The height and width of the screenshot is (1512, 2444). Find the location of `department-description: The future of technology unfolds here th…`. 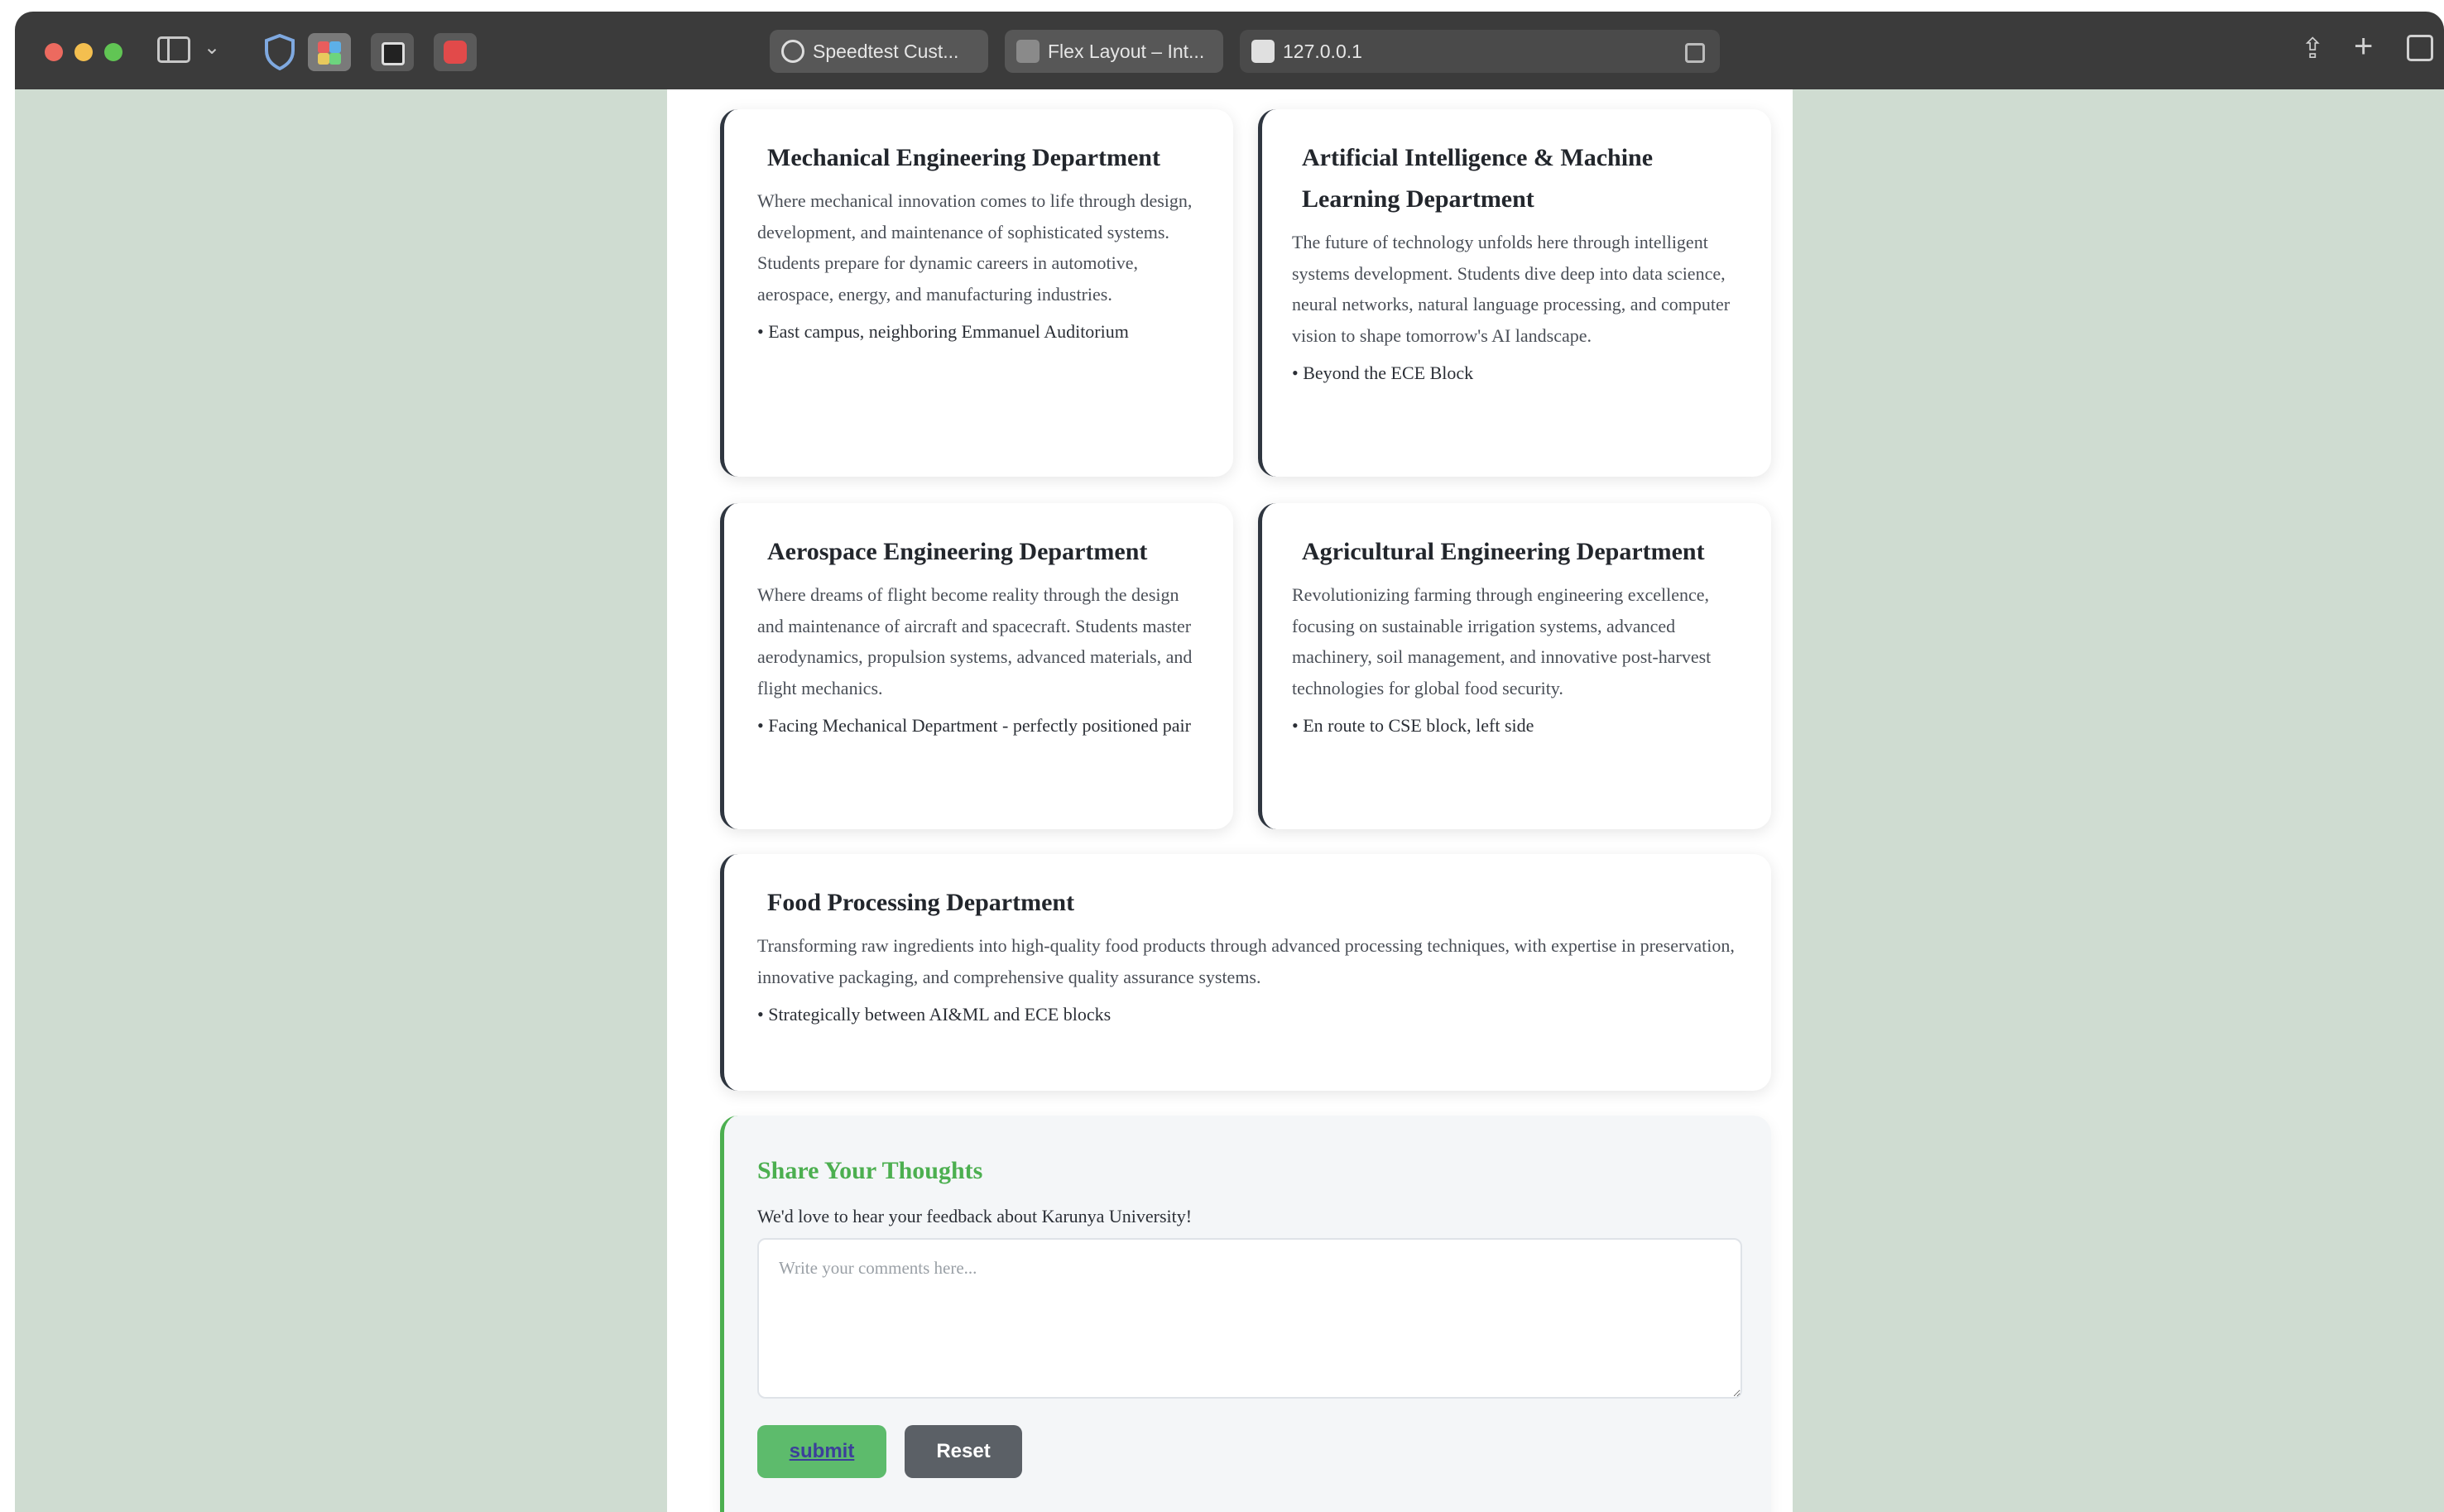

department-description: The future of technology unfolds here th… is located at coordinates (1511, 289).